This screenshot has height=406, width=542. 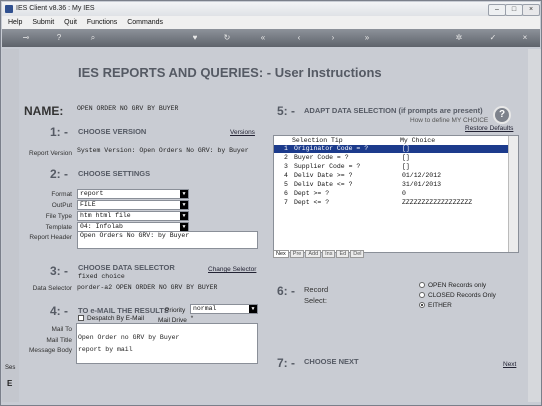 I want to click on row-choice: ZZZZZZZZZZZZZZZZZZ, so click(x=437, y=203).